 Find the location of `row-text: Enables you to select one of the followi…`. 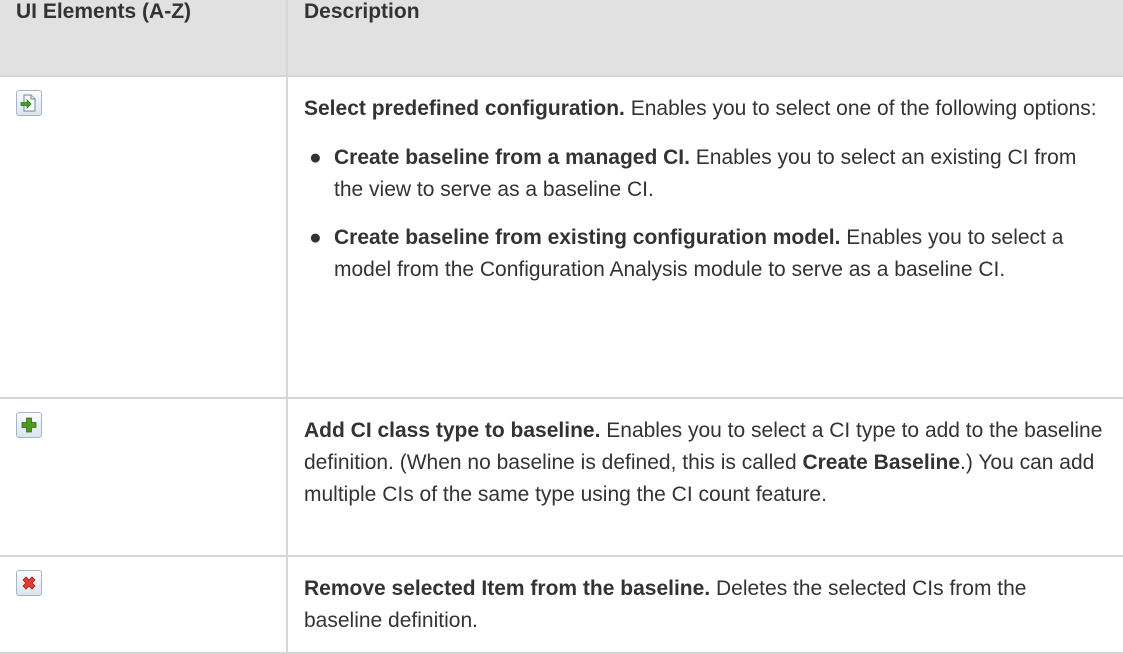

row-text: Enables you to select one of the followi… is located at coordinates (860, 108).